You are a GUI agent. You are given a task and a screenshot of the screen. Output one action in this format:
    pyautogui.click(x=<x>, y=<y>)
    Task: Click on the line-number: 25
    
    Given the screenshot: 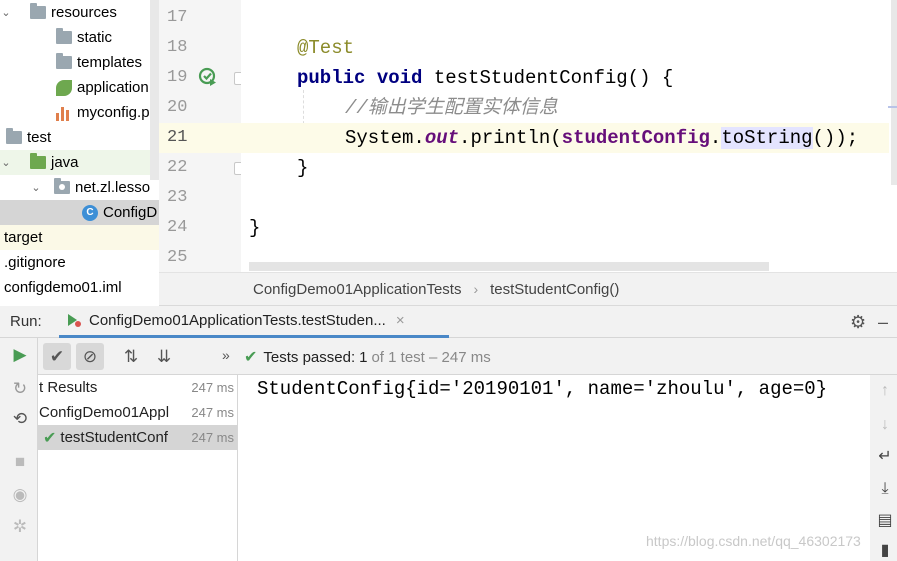 What is the action you would take?
    pyautogui.click(x=177, y=257)
    